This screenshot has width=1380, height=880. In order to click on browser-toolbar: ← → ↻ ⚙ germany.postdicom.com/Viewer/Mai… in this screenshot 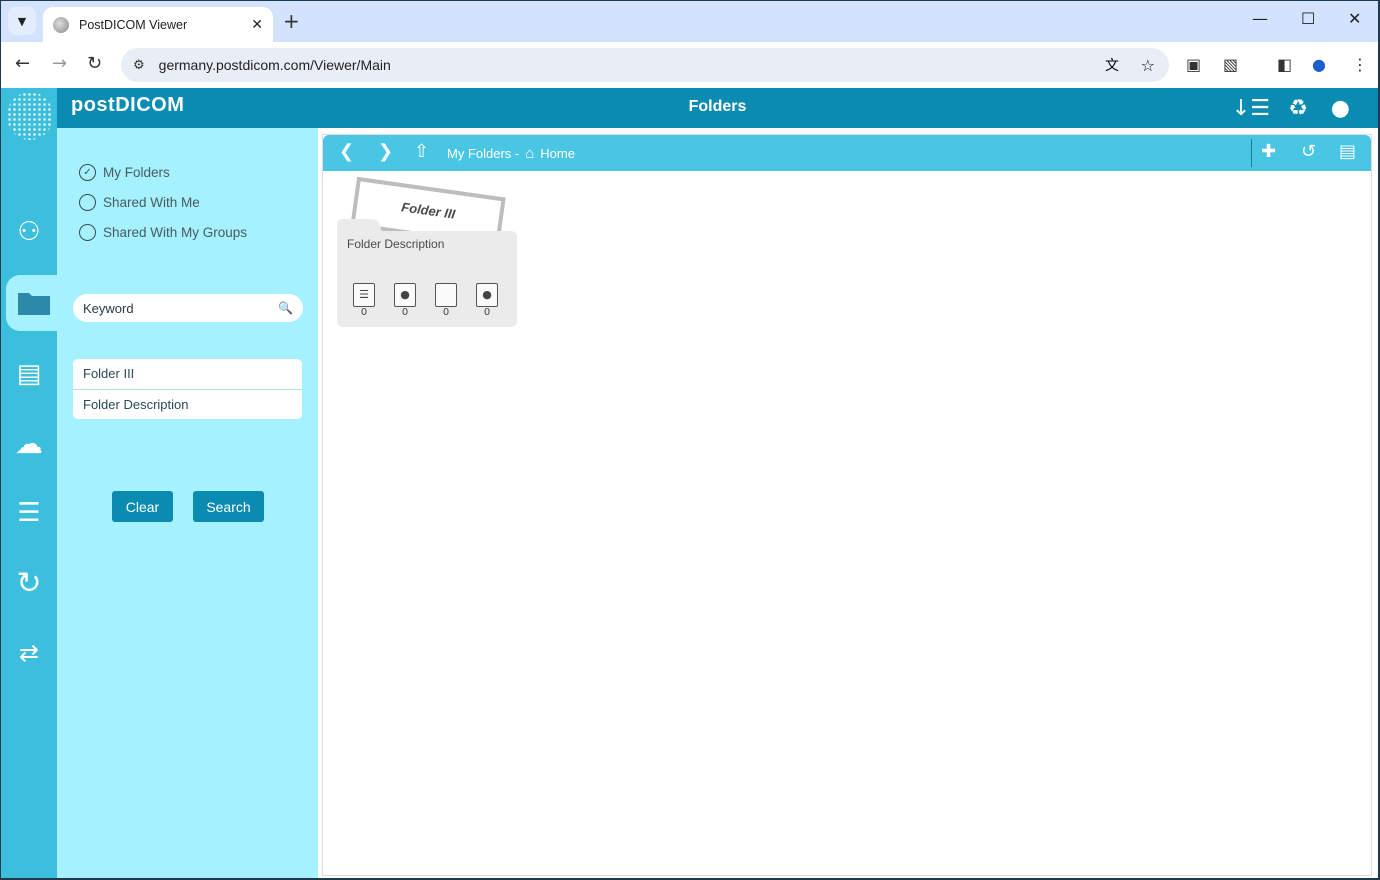, I will do `click(689, 65)`.